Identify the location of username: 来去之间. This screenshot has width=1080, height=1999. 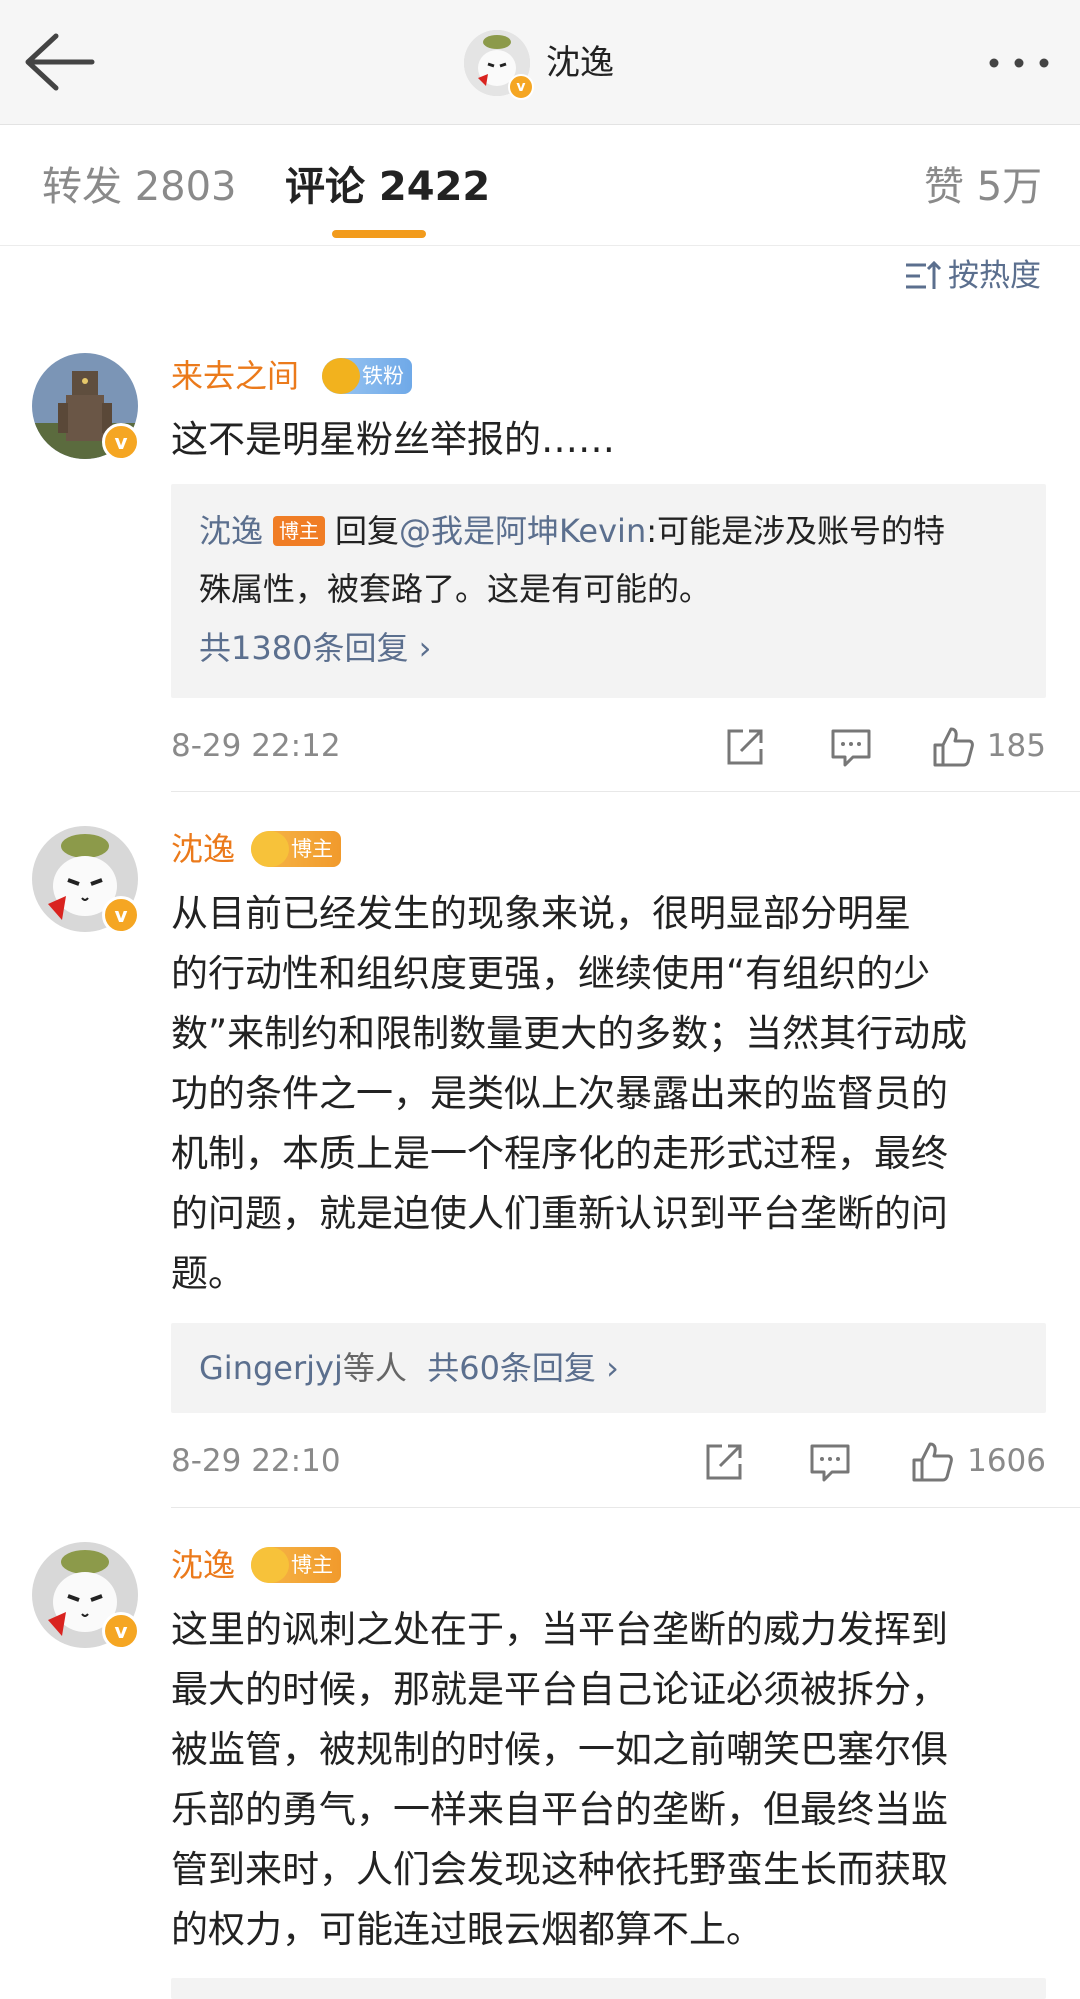
(235, 376).